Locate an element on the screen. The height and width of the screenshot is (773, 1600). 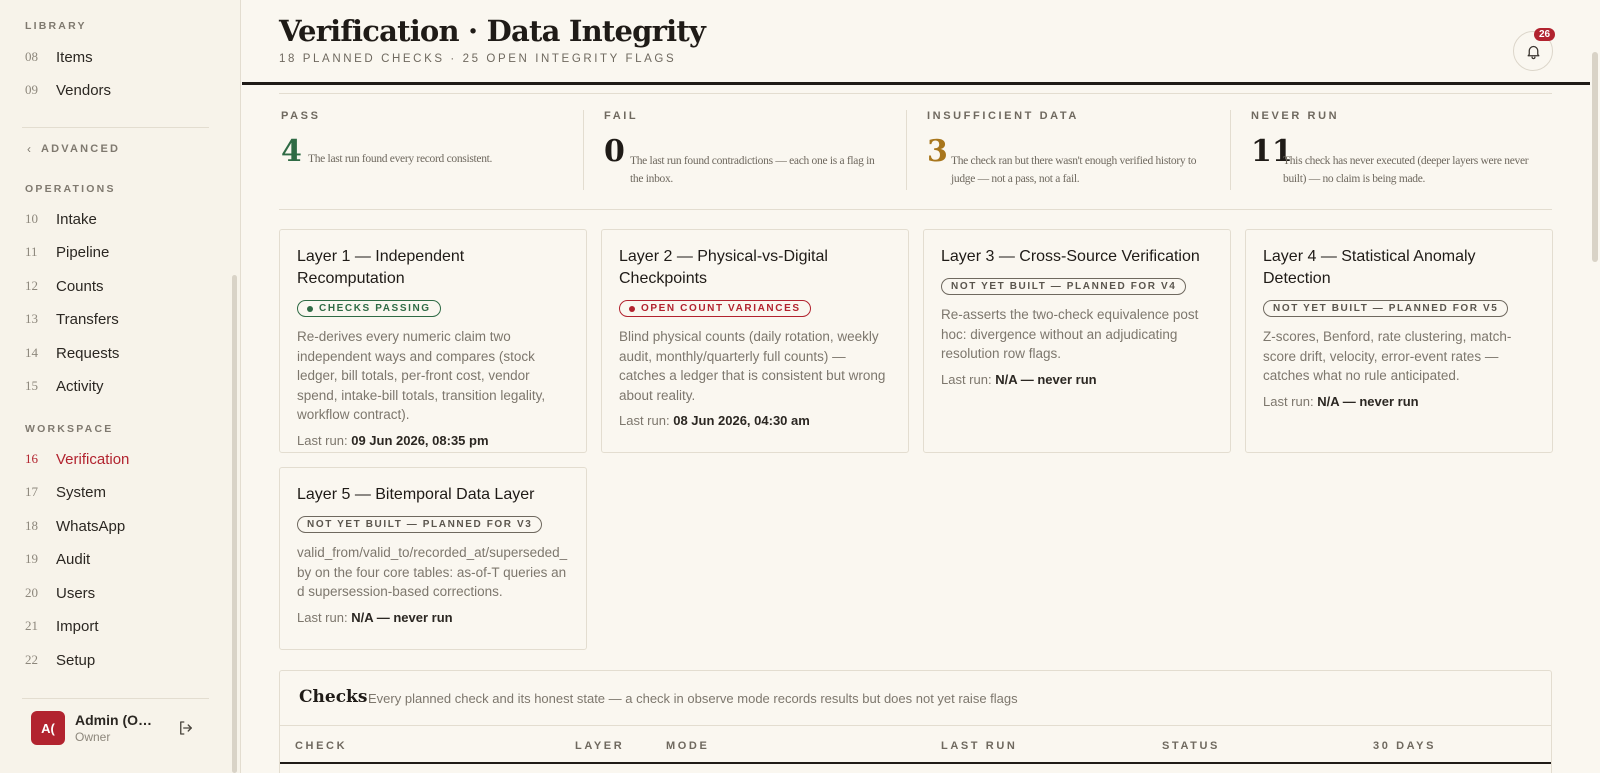
avatar: A( is located at coordinates (48, 728).